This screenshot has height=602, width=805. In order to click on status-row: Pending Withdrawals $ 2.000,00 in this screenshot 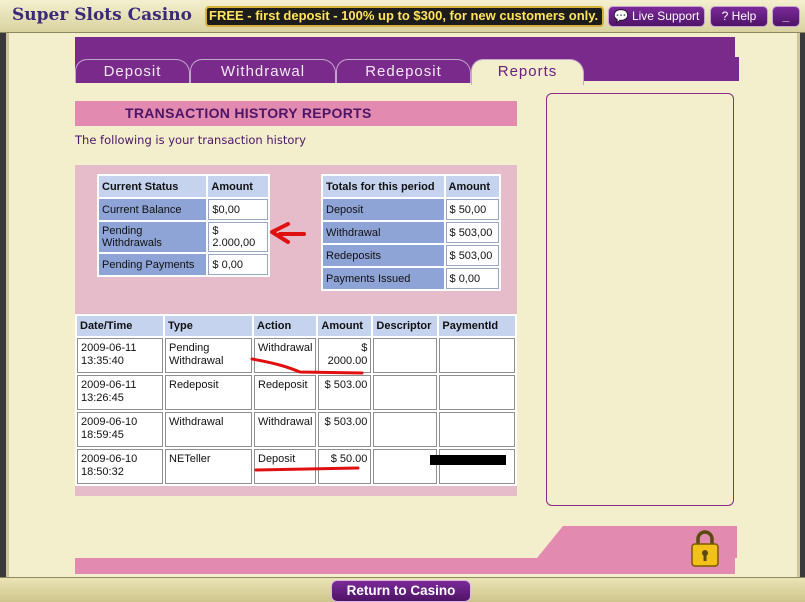, I will do `click(183, 237)`.